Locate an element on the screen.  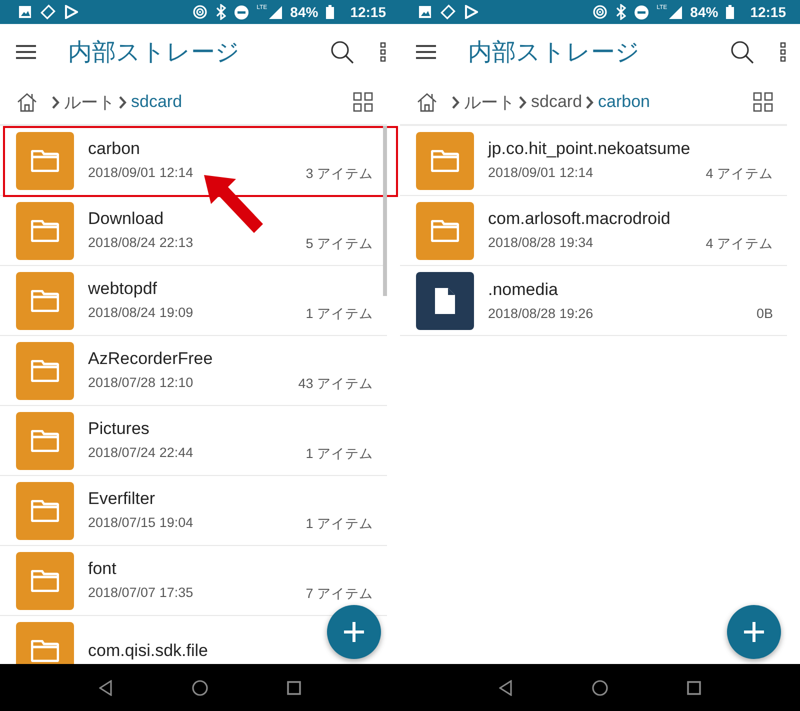
file-list-item: .nomedia 2018/08/28 19:26 0B is located at coordinates (593, 301).